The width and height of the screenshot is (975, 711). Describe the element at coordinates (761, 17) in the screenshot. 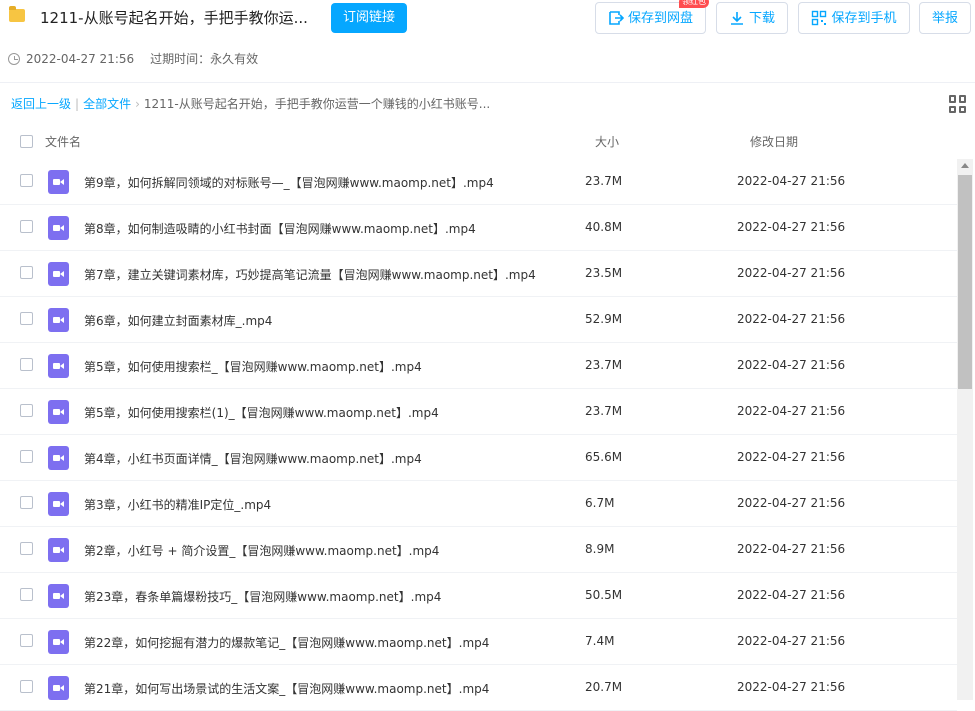

I see `download-label: 下载` at that location.